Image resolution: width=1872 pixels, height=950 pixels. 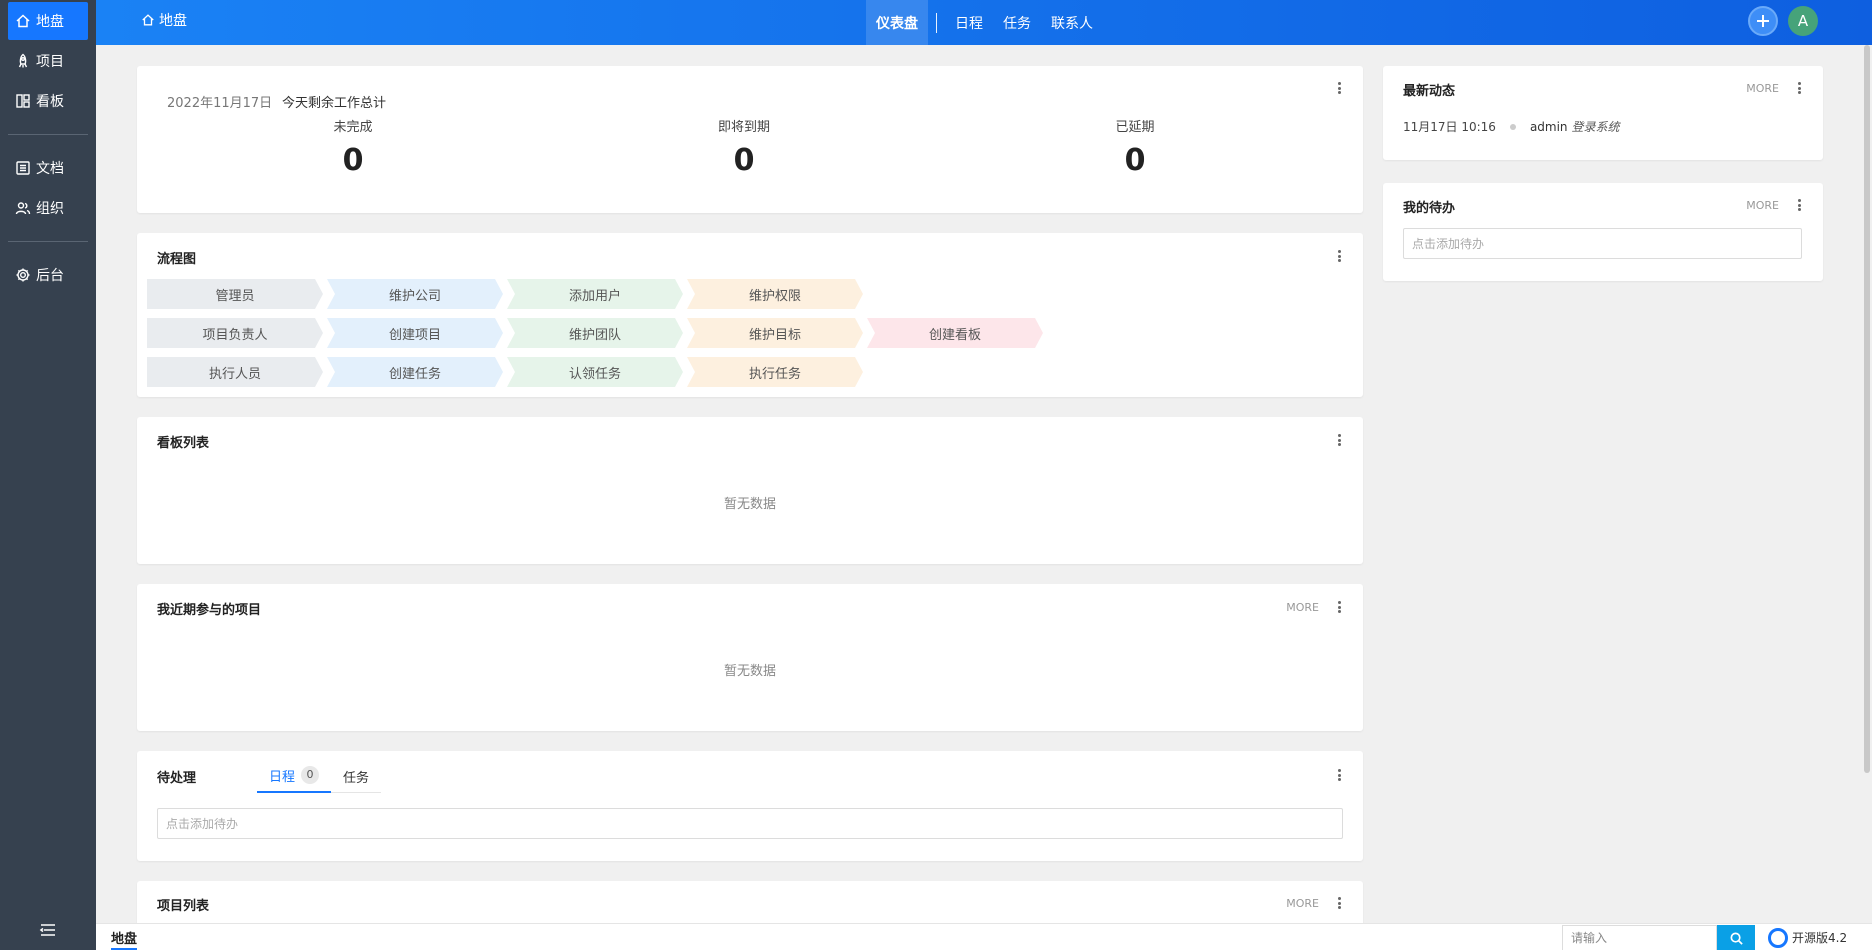 I want to click on sidebar-item-org: 组织, so click(x=48, y=208).